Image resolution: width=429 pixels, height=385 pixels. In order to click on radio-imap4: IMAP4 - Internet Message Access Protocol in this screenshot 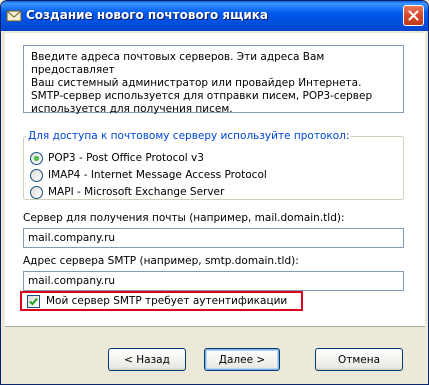, I will do `click(148, 175)`.